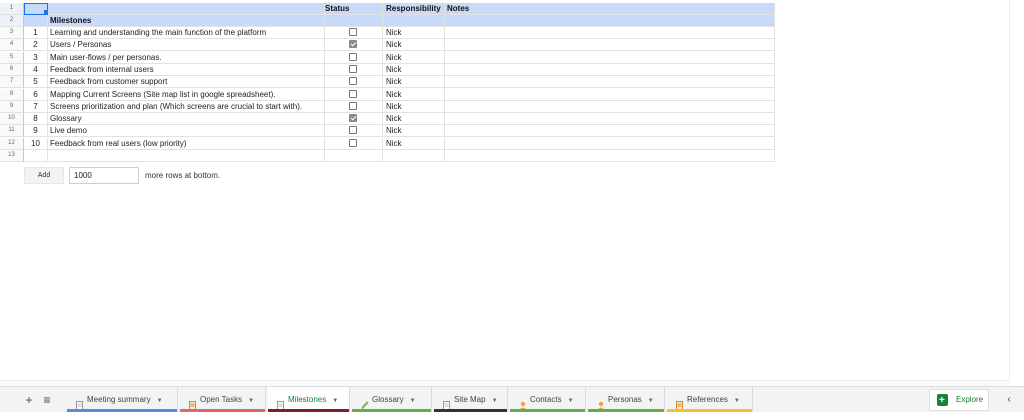 This screenshot has height=420, width=1024. What do you see at coordinates (309, 399) in the screenshot?
I see `sheet-tab: Milestones ▼` at bounding box center [309, 399].